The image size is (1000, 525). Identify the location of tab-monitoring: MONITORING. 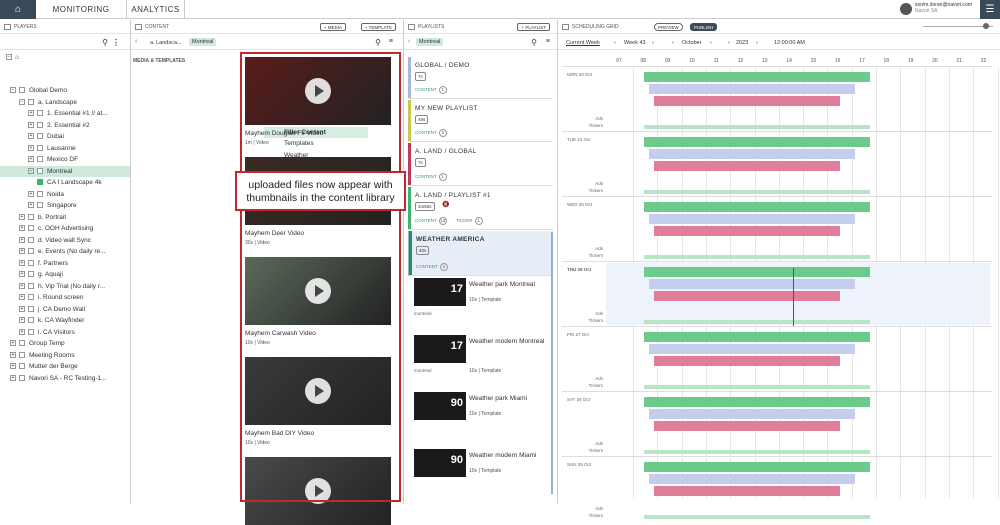
(81, 9).